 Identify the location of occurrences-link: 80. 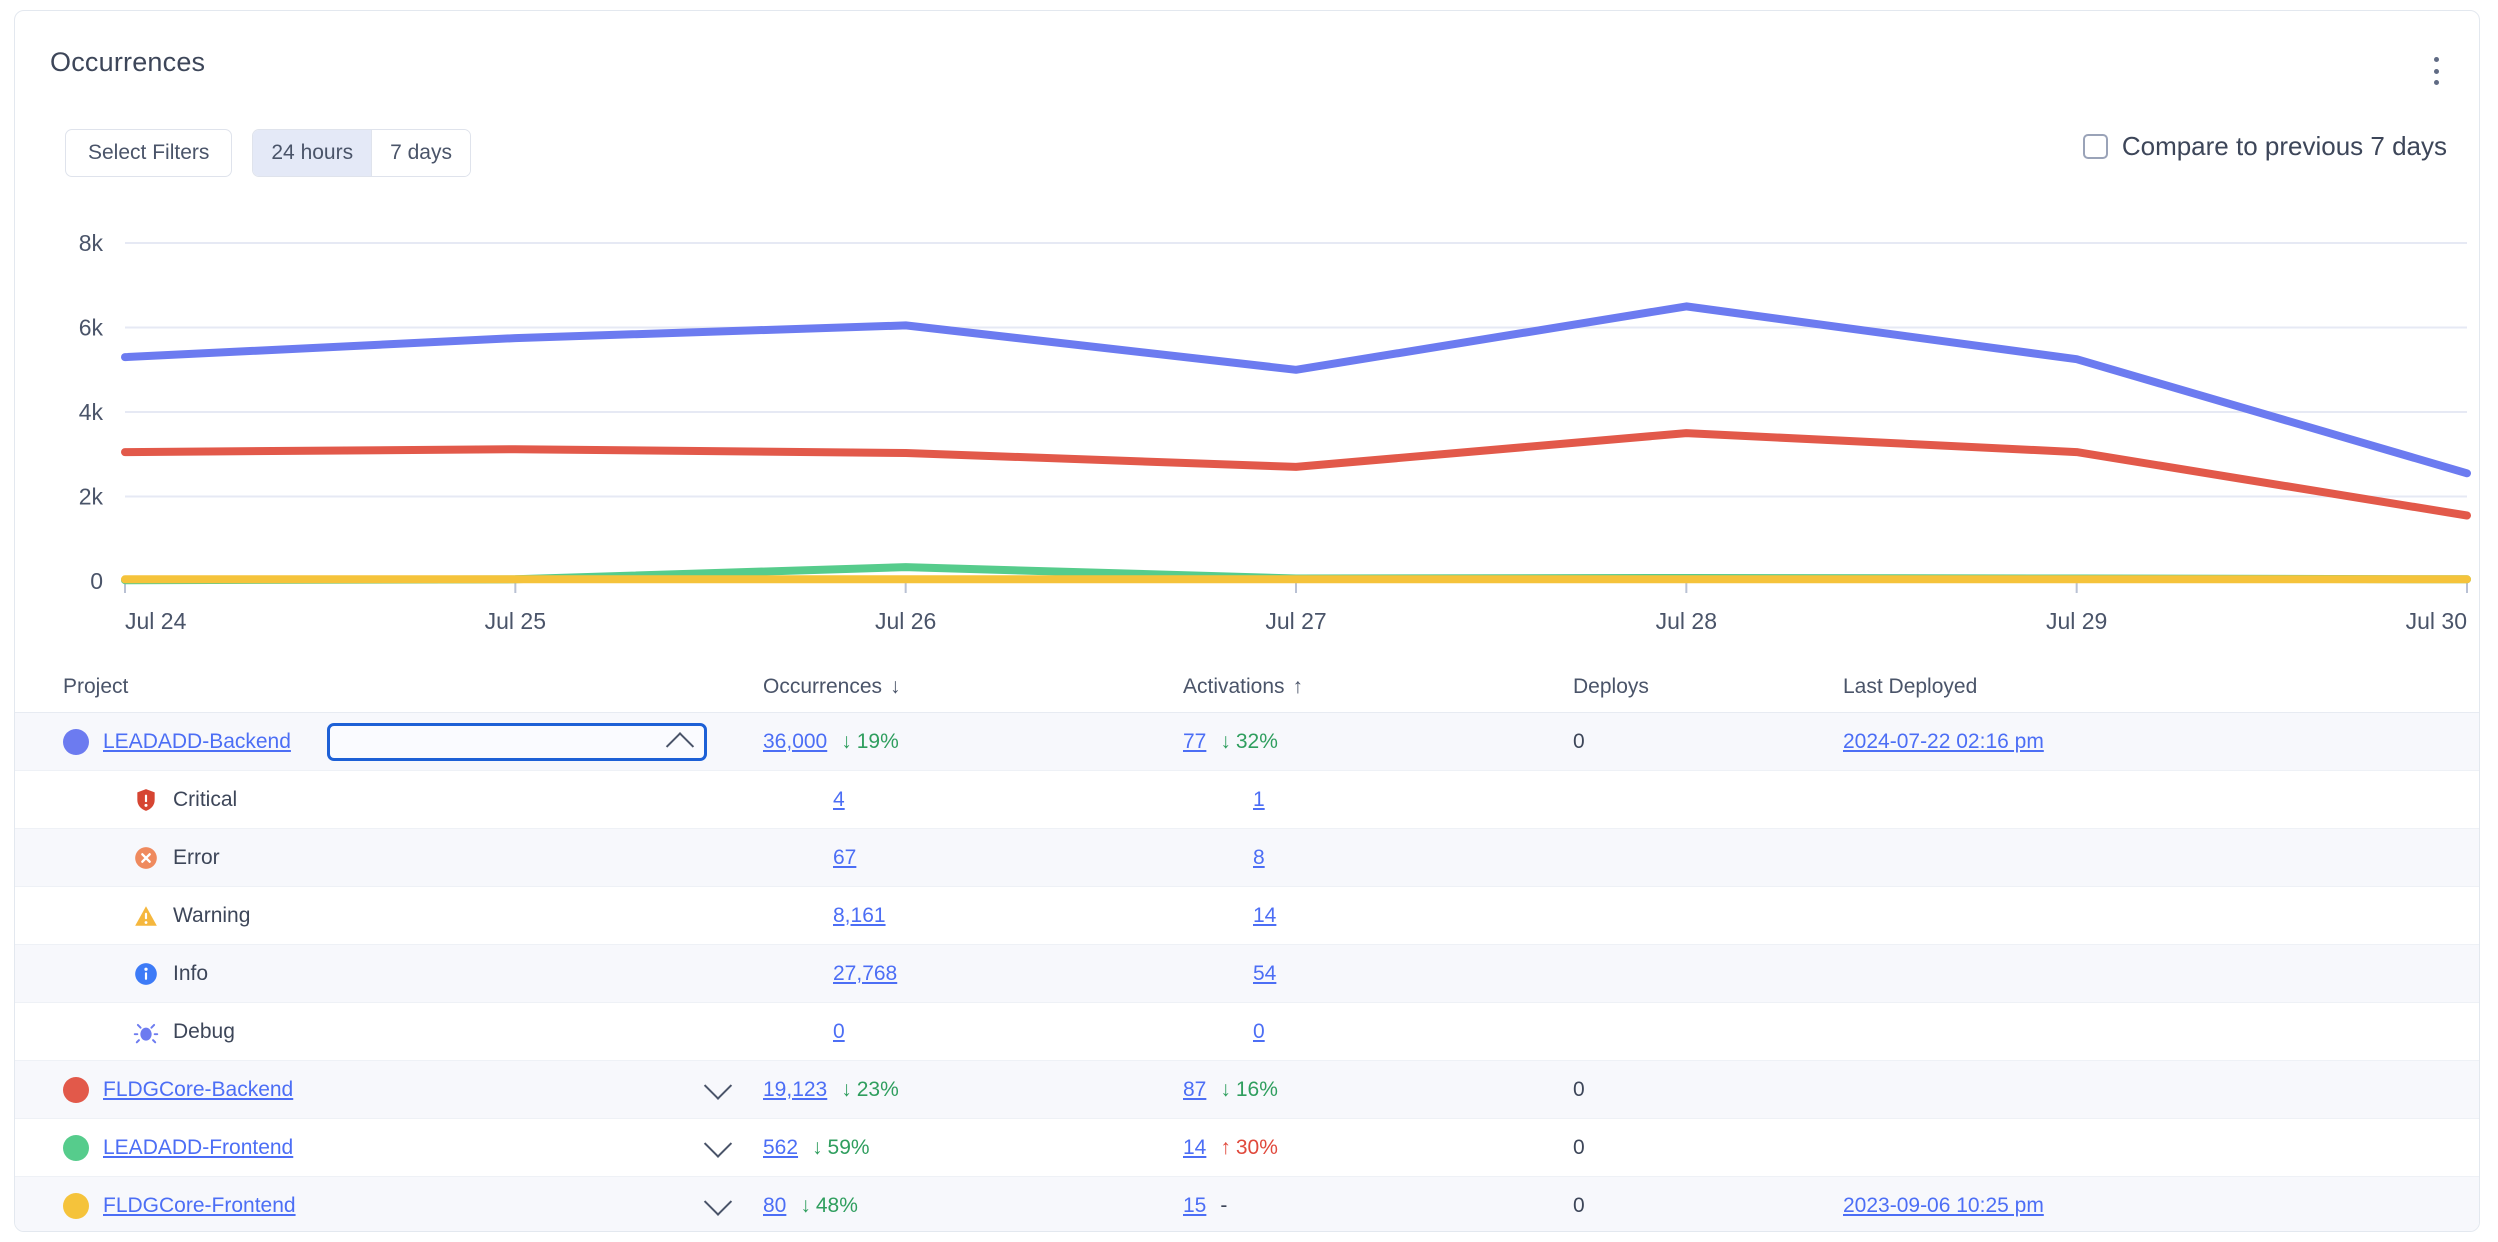
(774, 1206).